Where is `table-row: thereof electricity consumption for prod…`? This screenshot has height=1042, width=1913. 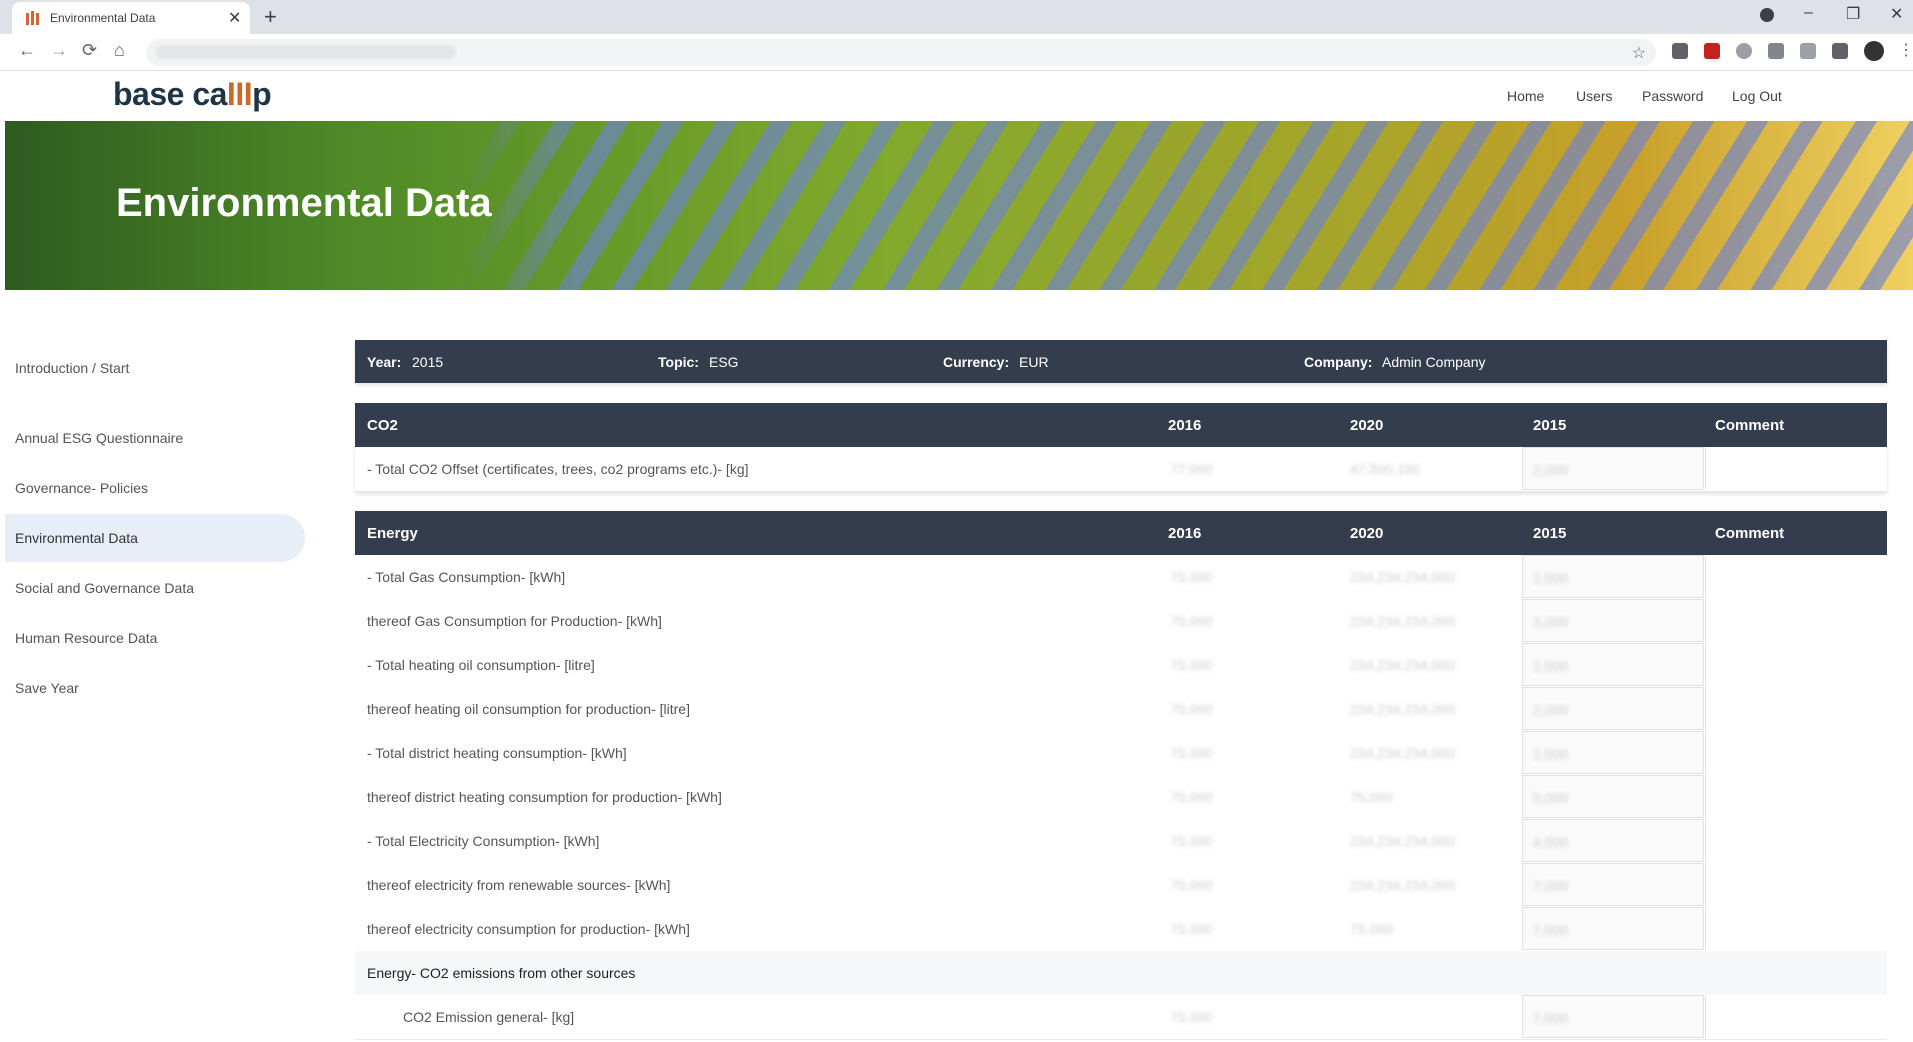
table-row: thereof electricity consumption for prod… is located at coordinates (1121, 929).